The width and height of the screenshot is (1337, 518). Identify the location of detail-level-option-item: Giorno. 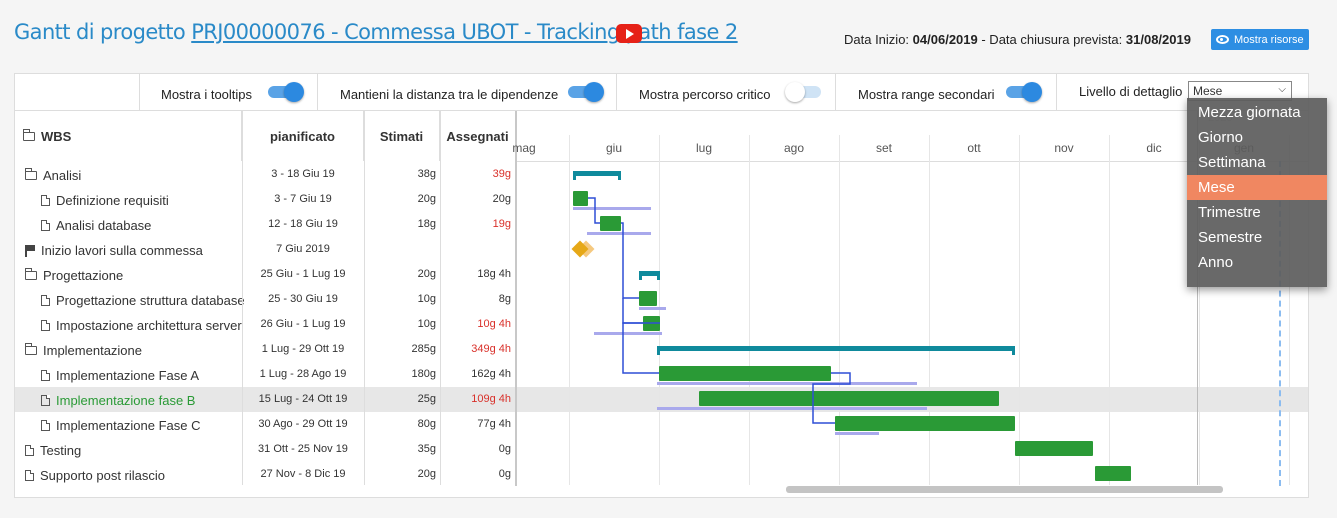
(1257, 137).